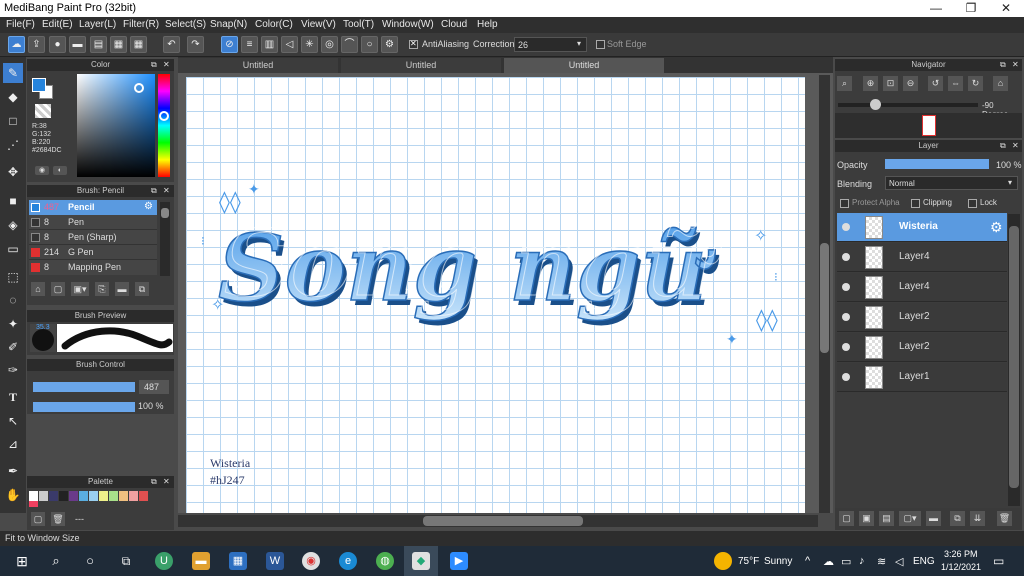  Describe the element at coordinates (910, 83) in the screenshot. I see `zoom-out-icon: ⊖` at that location.